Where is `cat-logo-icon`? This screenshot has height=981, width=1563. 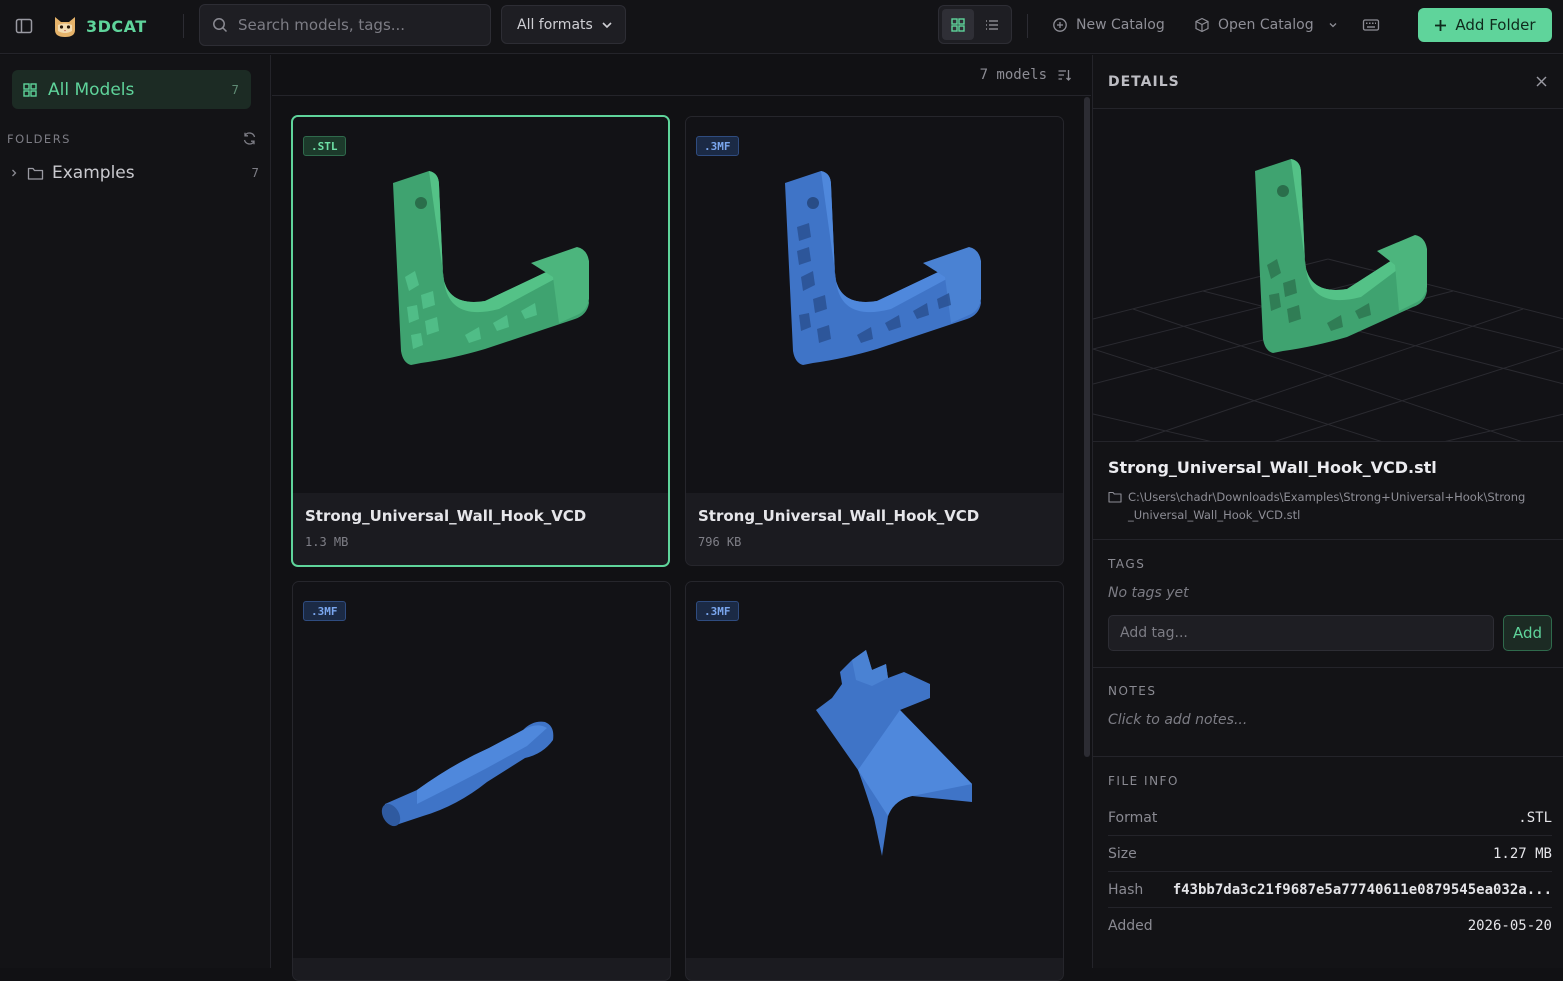 cat-logo-icon is located at coordinates (65, 27).